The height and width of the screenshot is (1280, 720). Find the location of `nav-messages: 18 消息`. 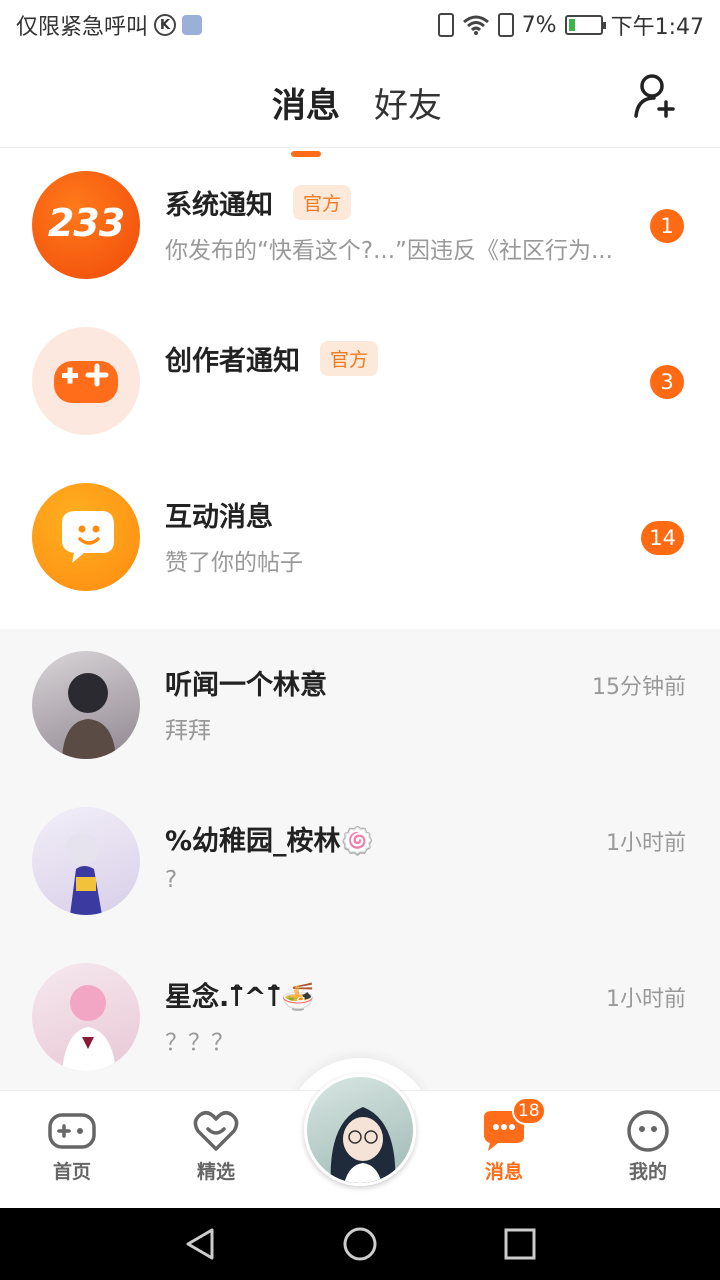

nav-messages: 18 消息 is located at coordinates (504, 1140).